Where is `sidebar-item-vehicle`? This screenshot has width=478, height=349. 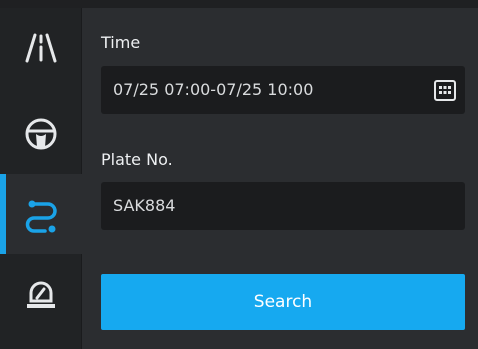 sidebar-item-vehicle is located at coordinates (41, 134).